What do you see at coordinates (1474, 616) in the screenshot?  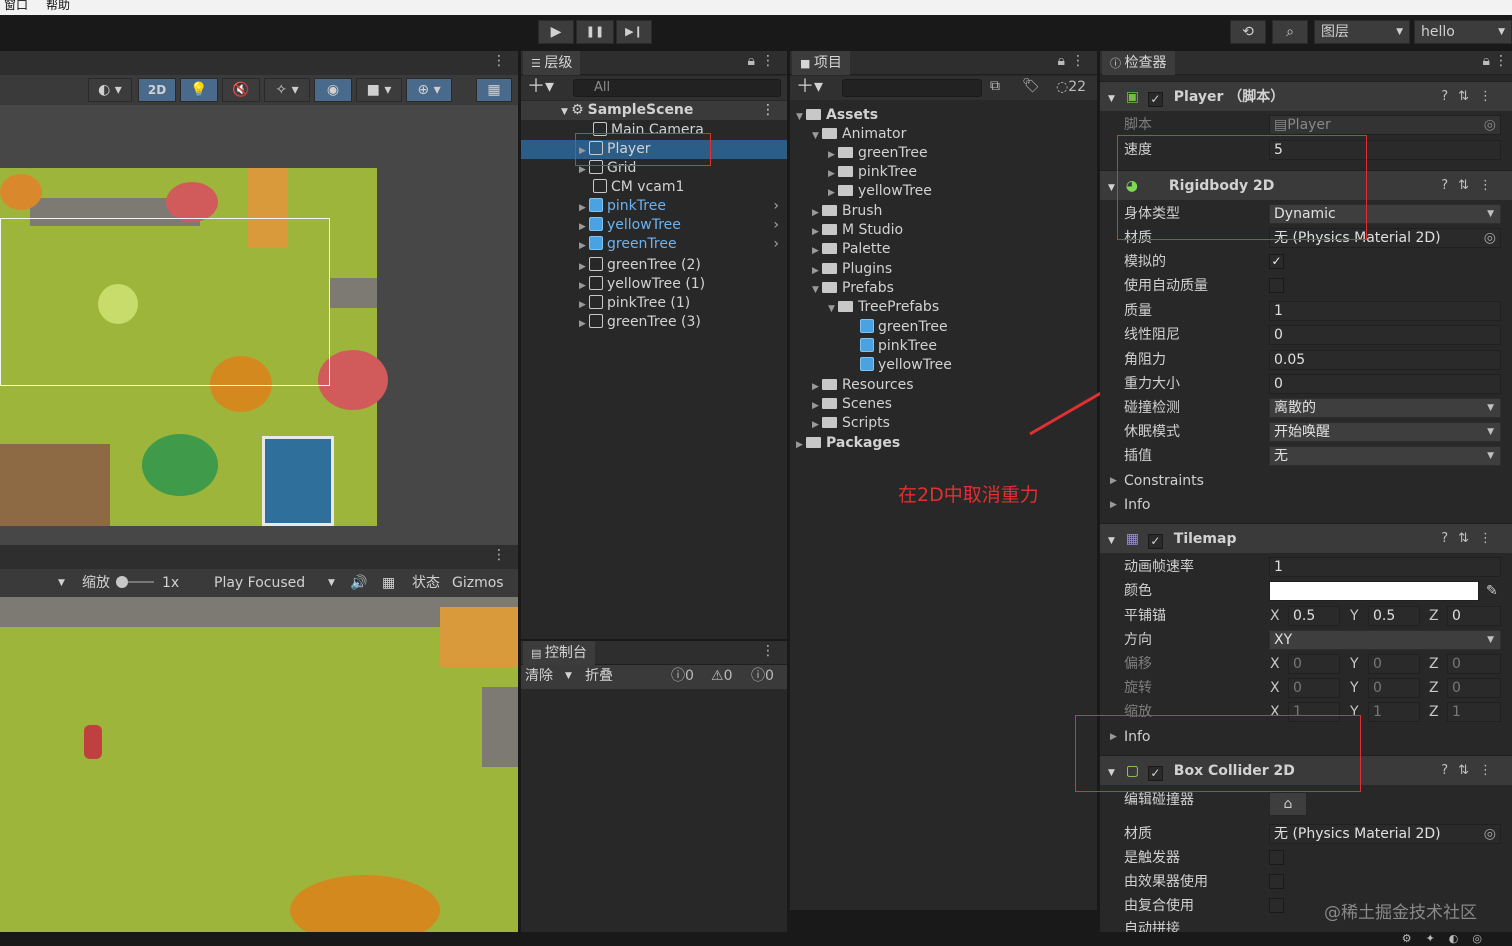 I see `anchor-z-input: 0` at bounding box center [1474, 616].